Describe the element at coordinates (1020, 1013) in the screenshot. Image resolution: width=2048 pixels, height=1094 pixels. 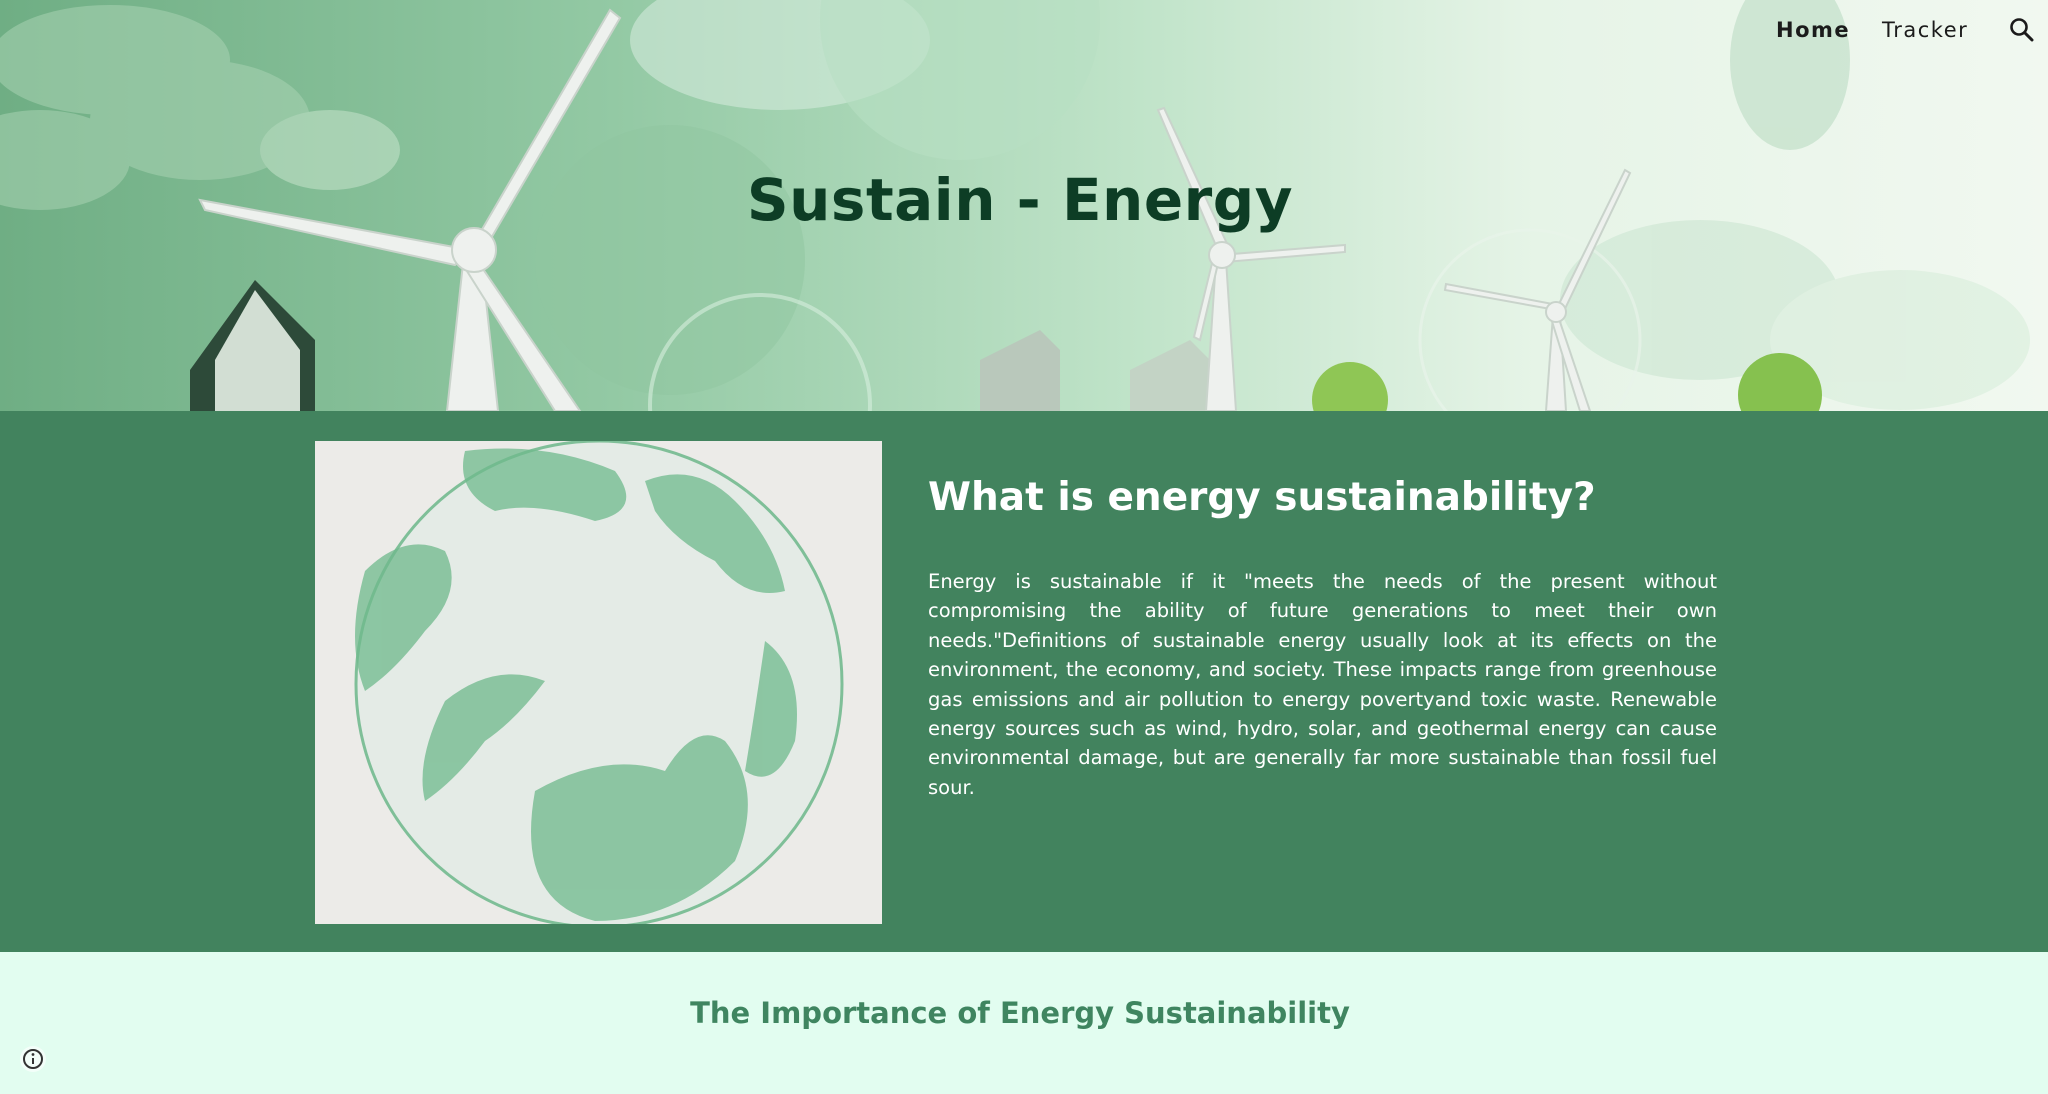
I see `importance-heading: The Importance of Energy Sustainability` at that location.